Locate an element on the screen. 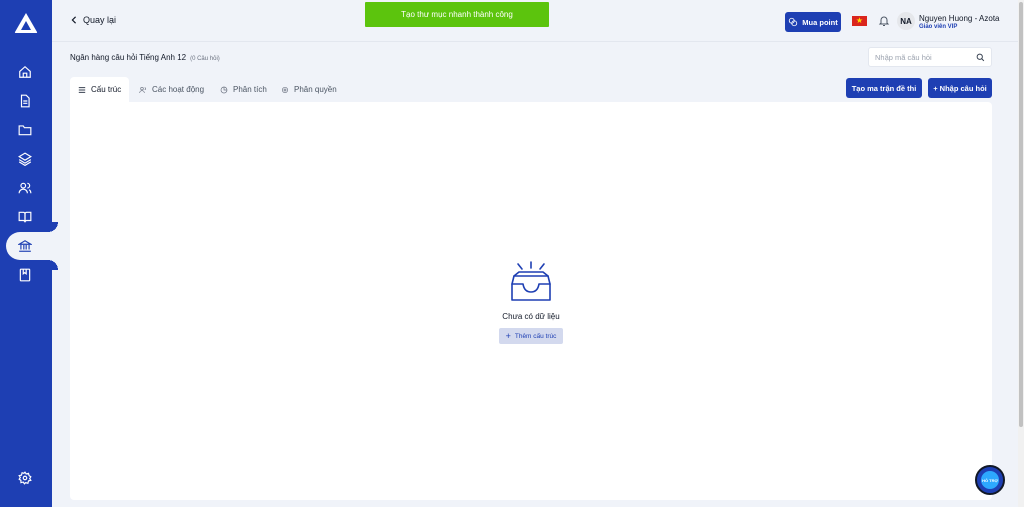 The width and height of the screenshot is (1024, 507). plus-icon: + is located at coordinates (508, 335).